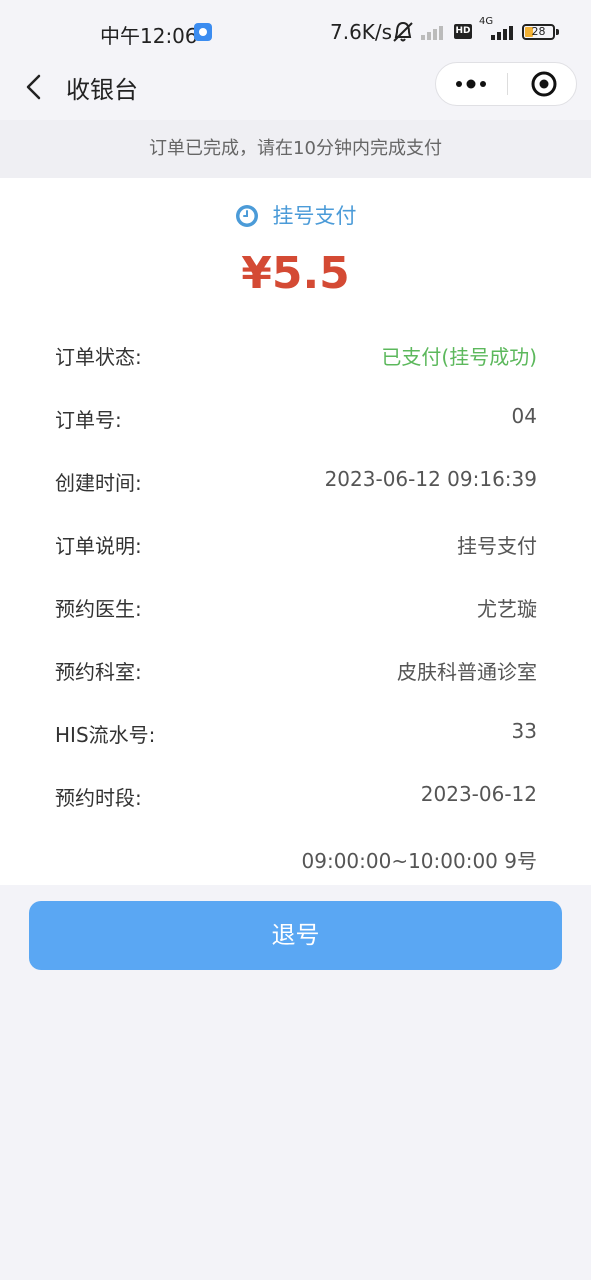 This screenshot has height=1280, width=591. What do you see at coordinates (295, 935) in the screenshot?
I see `refund-button: 退号` at bounding box center [295, 935].